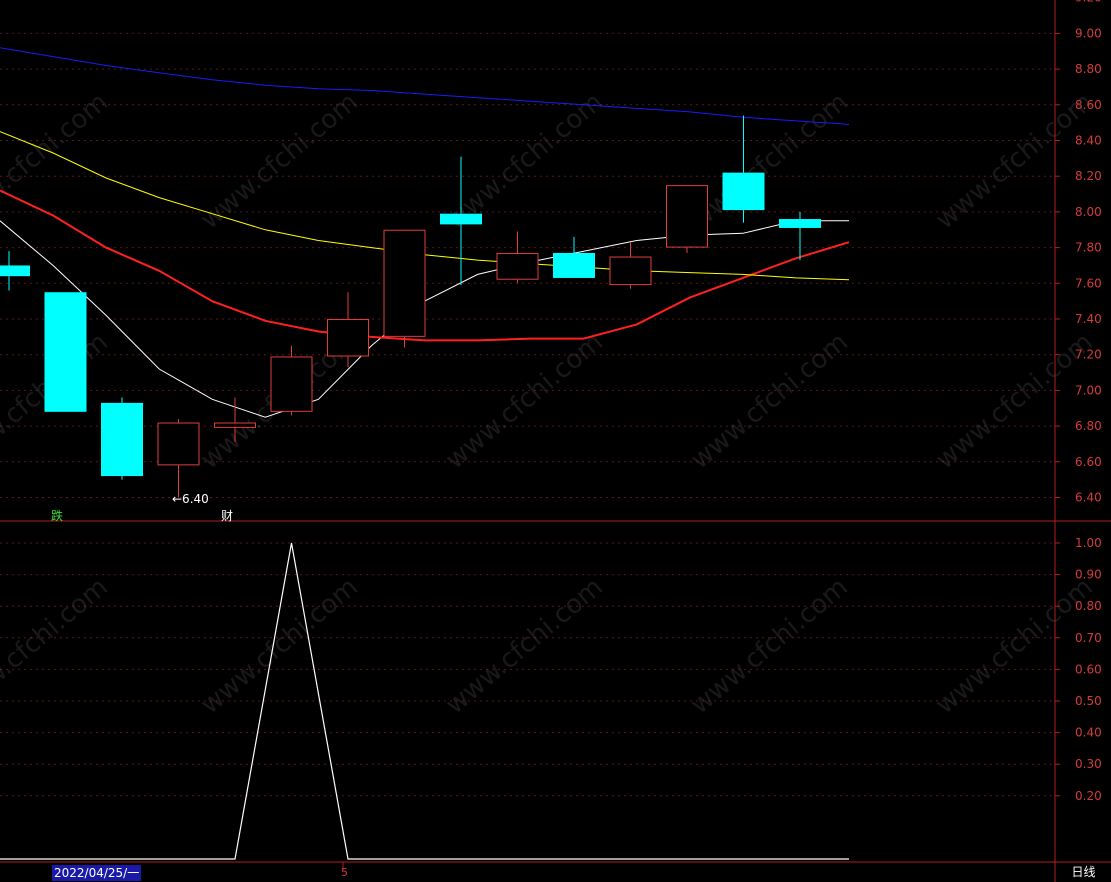 Image resolution: width=1111 pixels, height=882 pixels. Describe the element at coordinates (1088, 176) in the screenshot. I see `tick-label: 8.20` at that location.